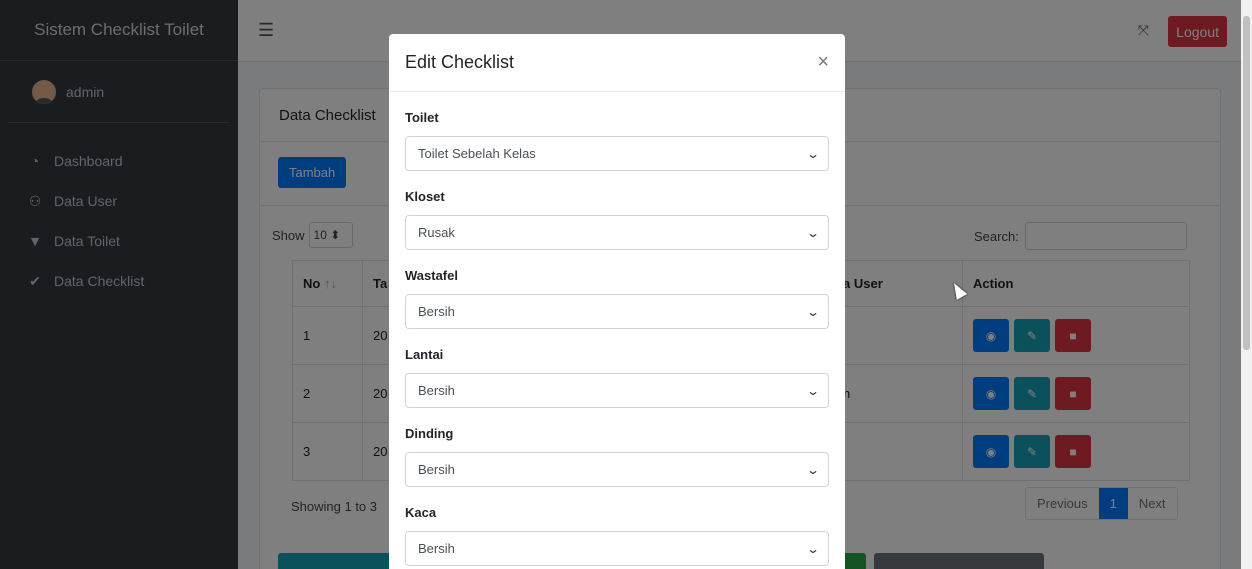 This screenshot has width=1252, height=569. I want to click on close-icon: ×, so click(823, 62).